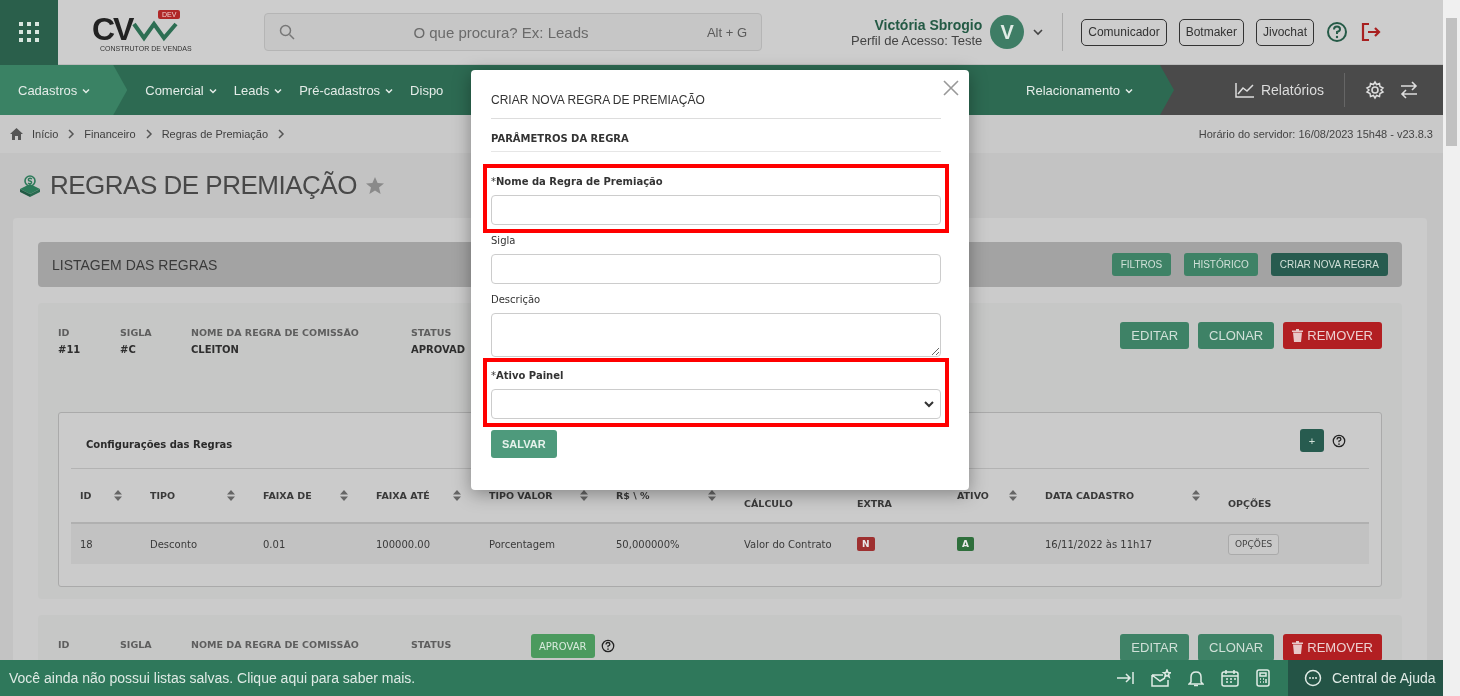 Image resolution: width=1460 pixels, height=696 pixels. What do you see at coordinates (29, 32) in the screenshot?
I see `apps-menu-button` at bounding box center [29, 32].